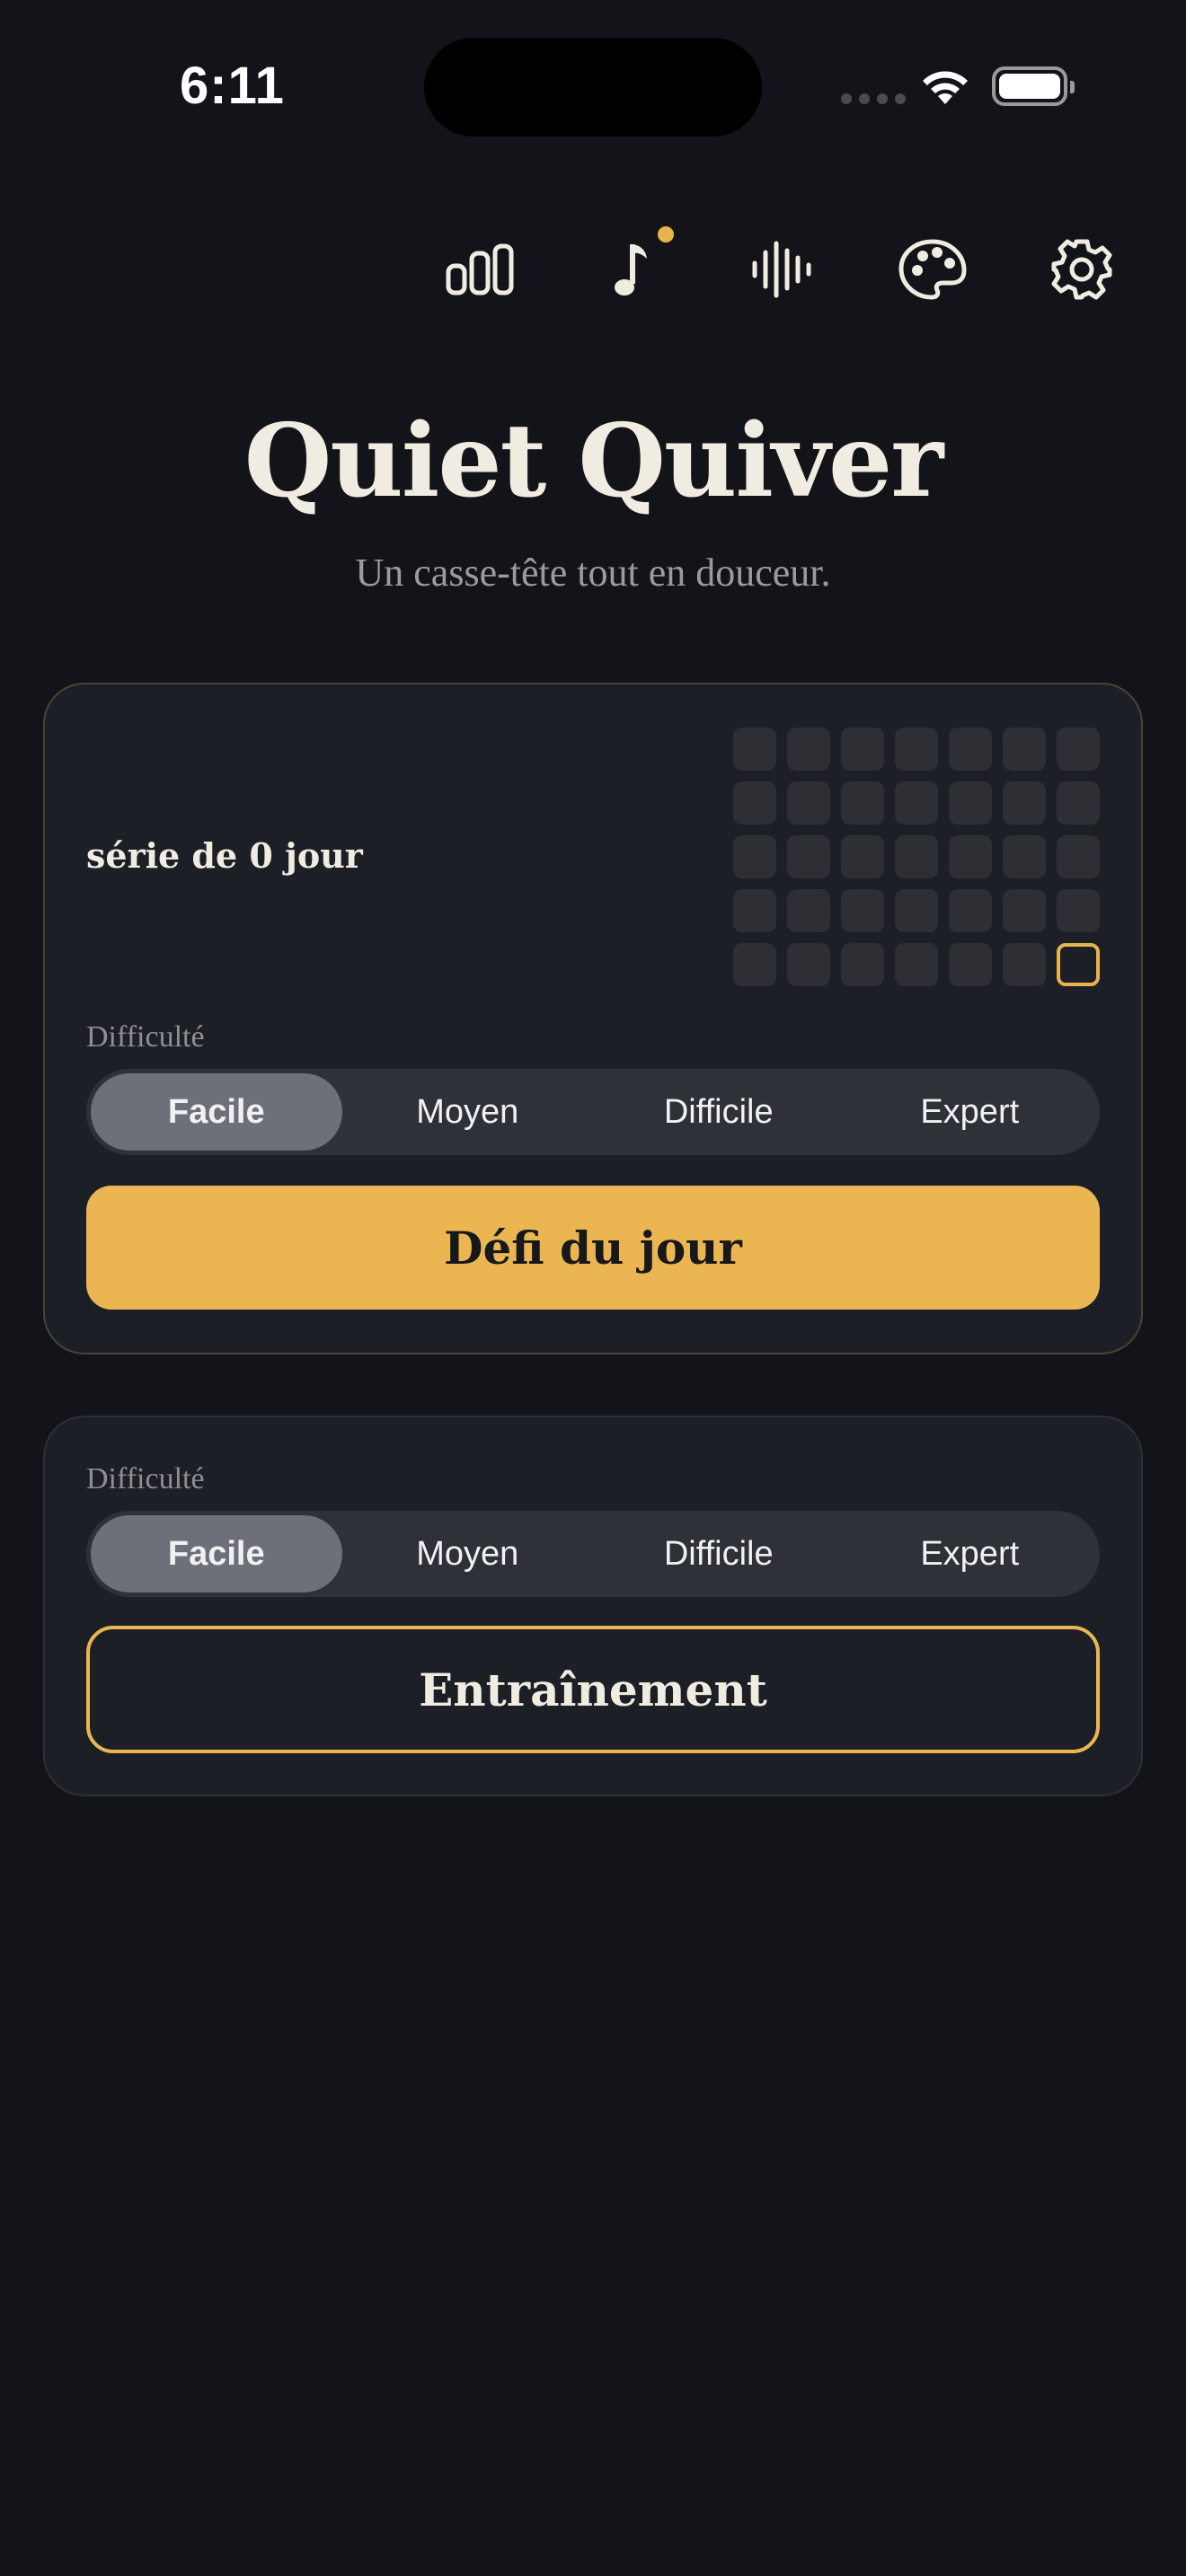  I want to click on gear-icon, so click(1082, 269).